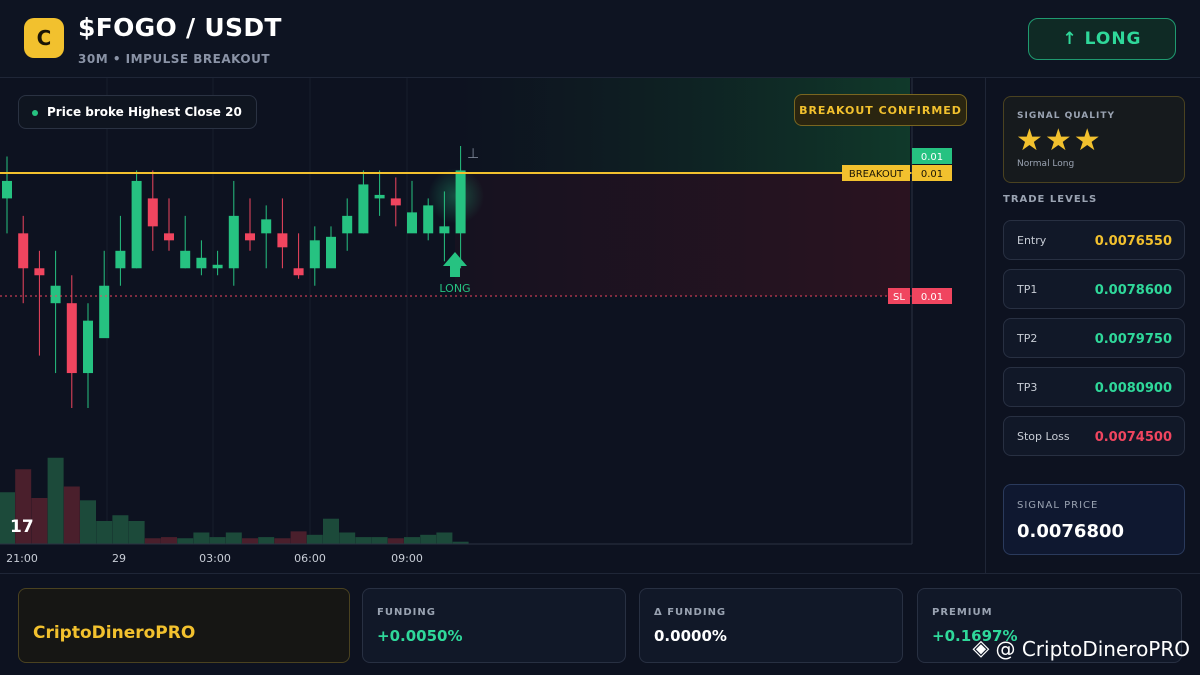 This screenshot has width=1200, height=675. I want to click on trade-levels-label: TRADE LEVELS, so click(1050, 199).